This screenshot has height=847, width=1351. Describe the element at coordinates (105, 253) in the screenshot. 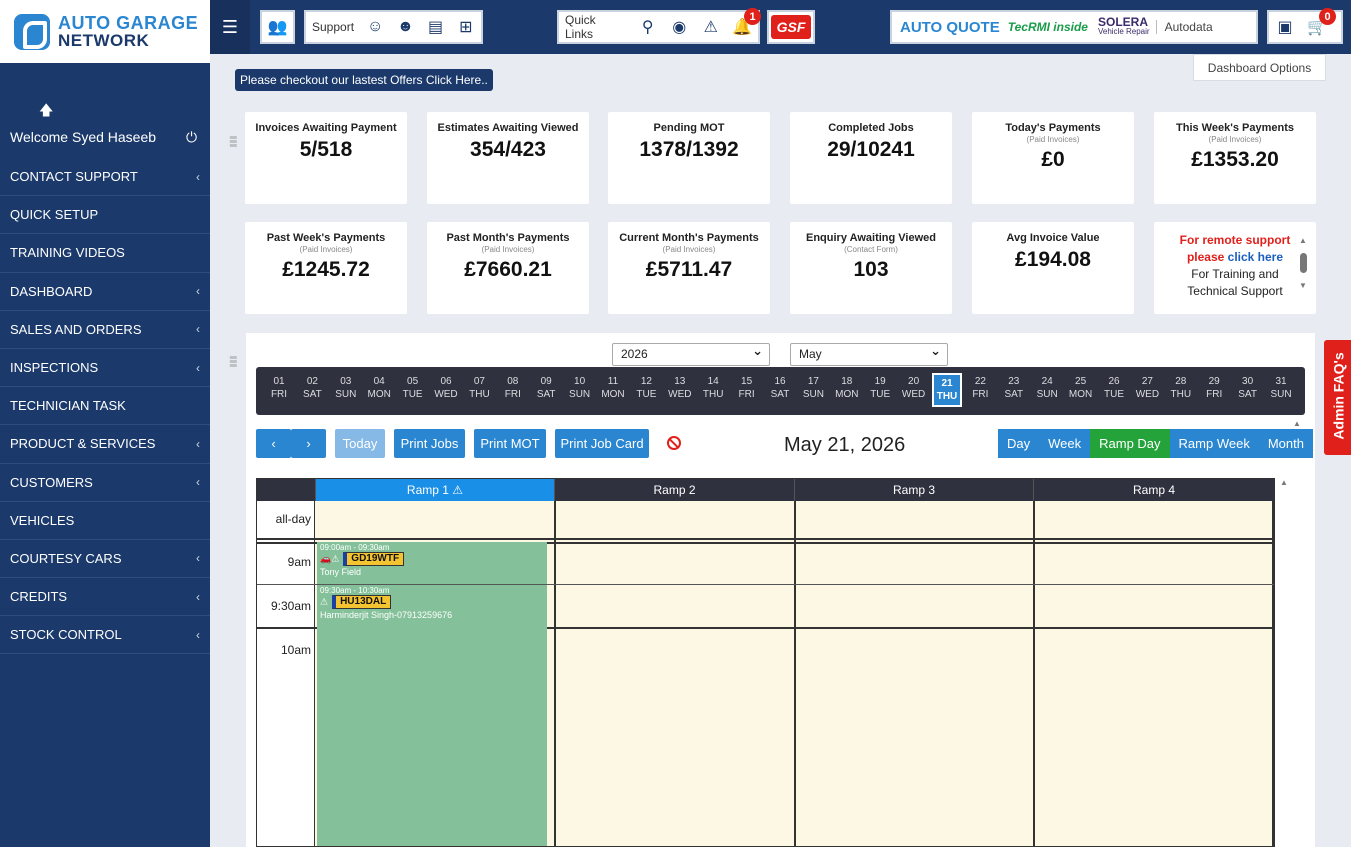

I see `sidebar-item-training-videos: TRAINING VIDEOS` at that location.